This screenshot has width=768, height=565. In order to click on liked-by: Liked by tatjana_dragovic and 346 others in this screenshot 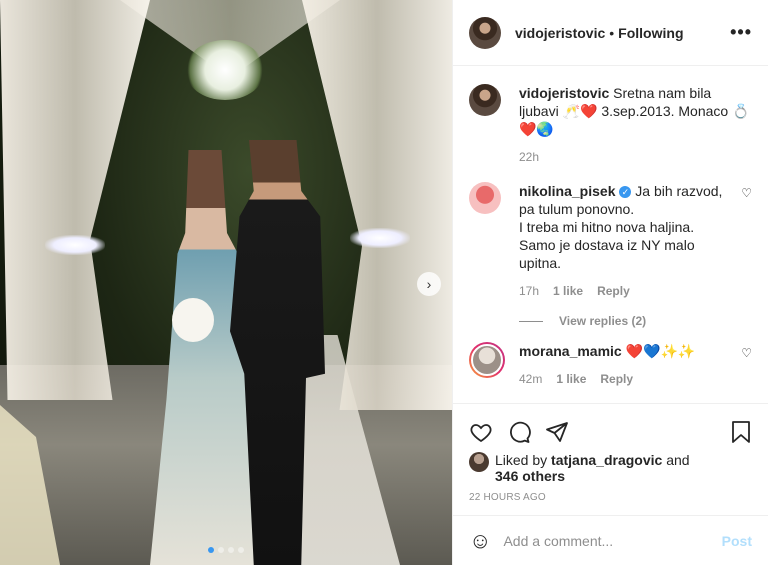, I will do `click(610, 468)`.